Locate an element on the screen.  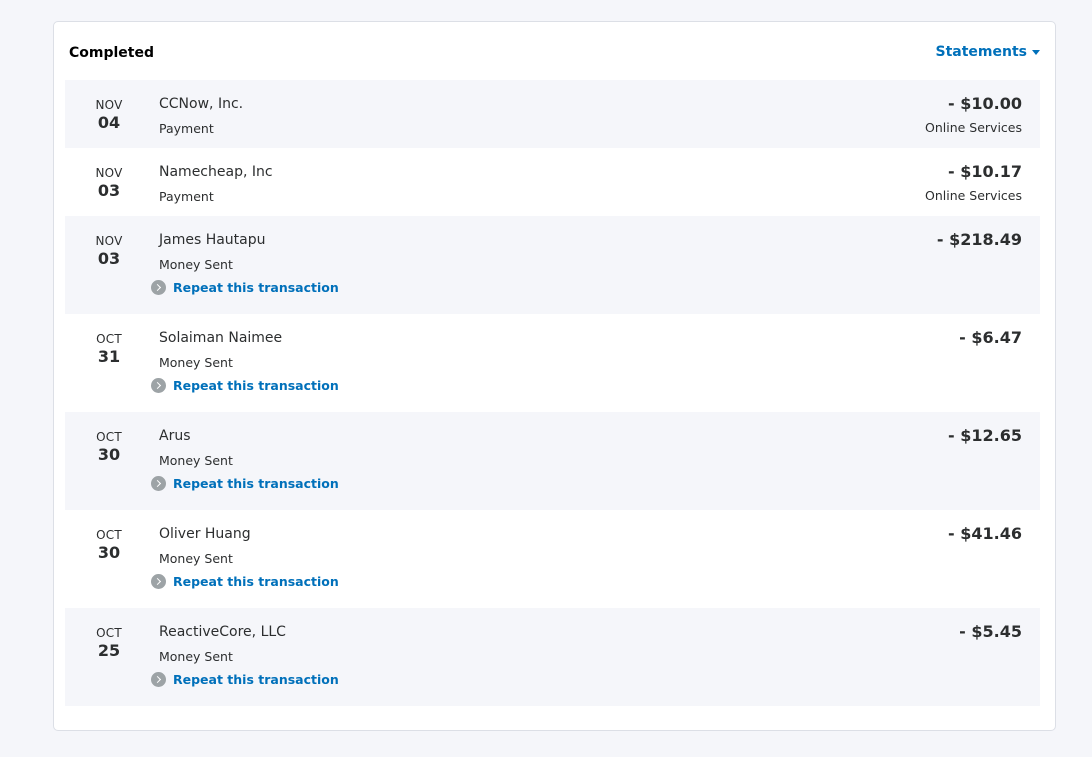
transaction-amount: - $6.47 is located at coordinates (990, 337).